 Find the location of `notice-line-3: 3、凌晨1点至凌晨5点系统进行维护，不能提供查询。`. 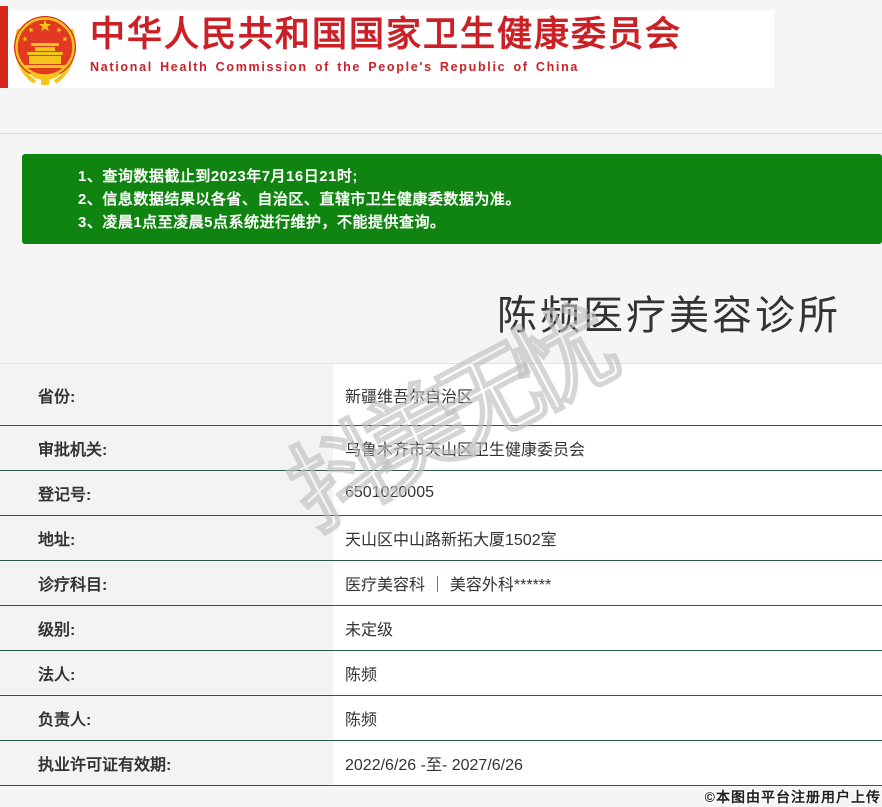

notice-line-3: 3、凌晨1点至凌晨5点系统进行维护，不能提供查询。 is located at coordinates (262, 222).